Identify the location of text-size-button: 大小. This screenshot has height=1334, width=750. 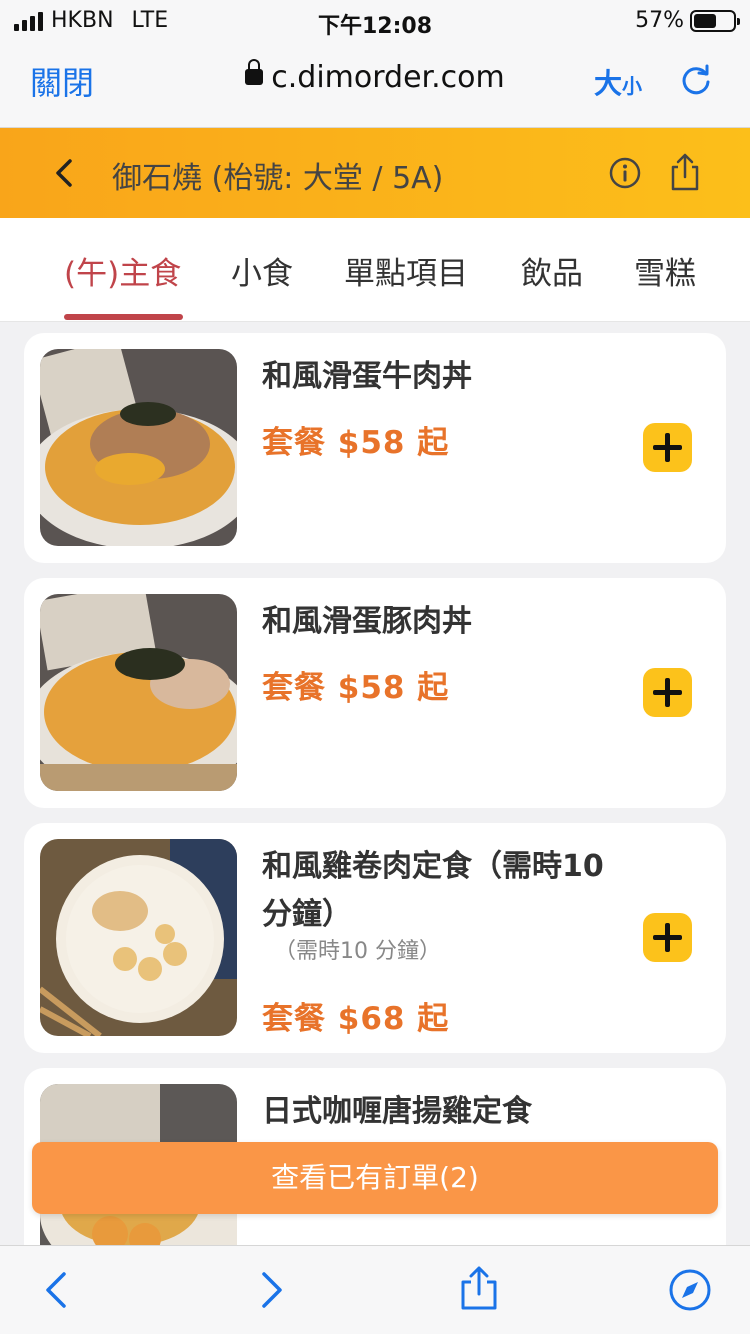
(618, 82).